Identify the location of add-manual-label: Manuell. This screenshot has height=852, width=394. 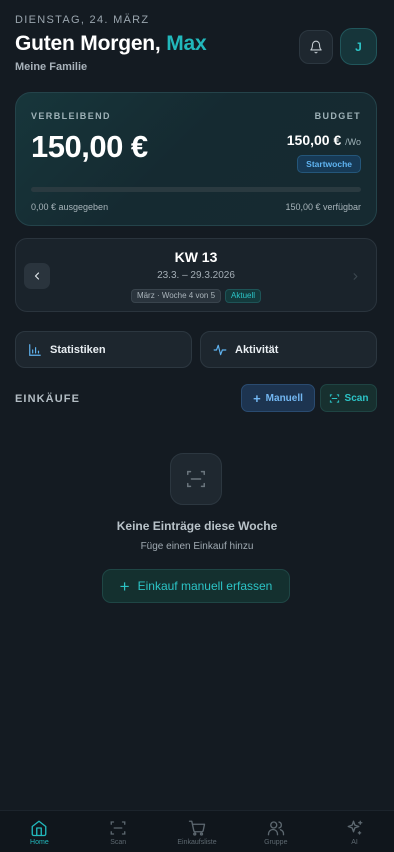
(284, 398).